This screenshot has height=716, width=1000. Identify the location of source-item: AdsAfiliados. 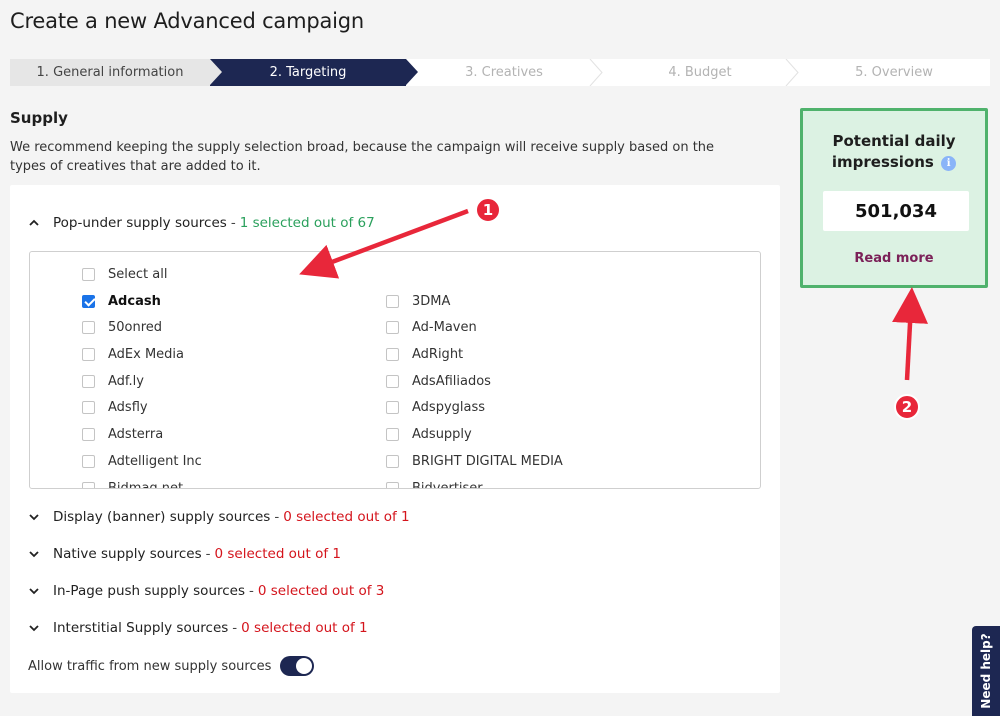
(438, 381).